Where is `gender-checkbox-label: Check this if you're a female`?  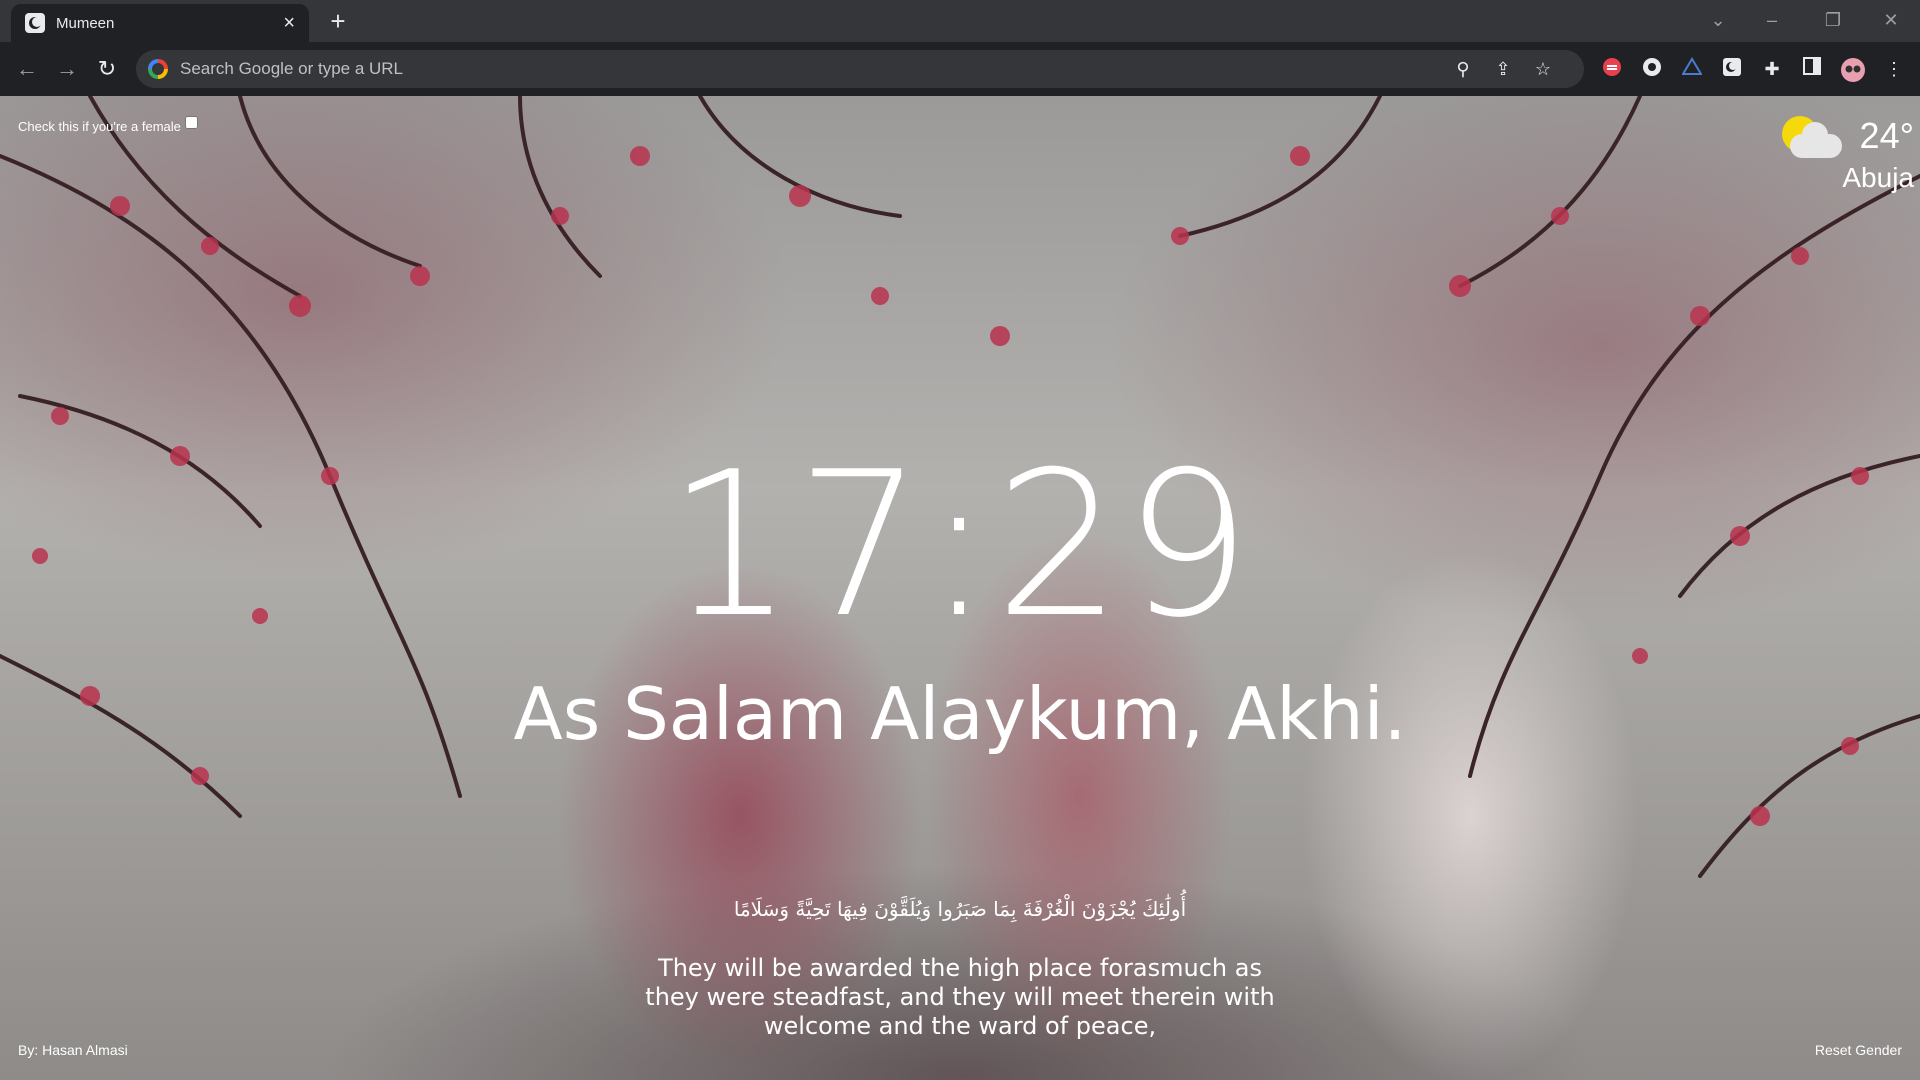 gender-checkbox-label: Check this if you're a female is located at coordinates (99, 126).